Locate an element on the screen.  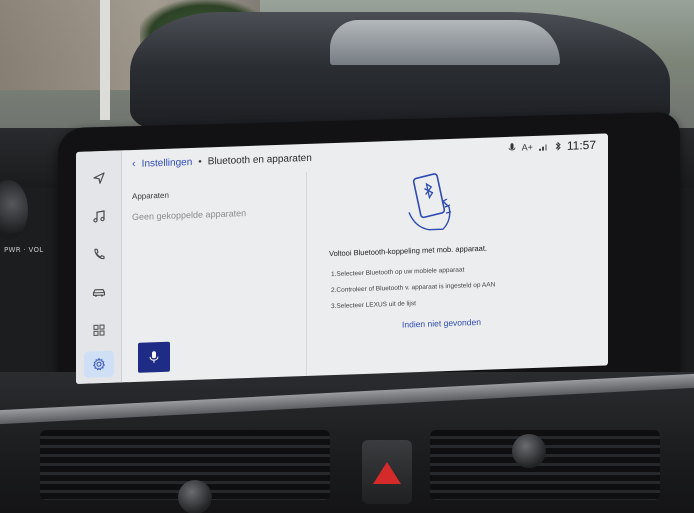
rail-item-phone is located at coordinates (99, 254).